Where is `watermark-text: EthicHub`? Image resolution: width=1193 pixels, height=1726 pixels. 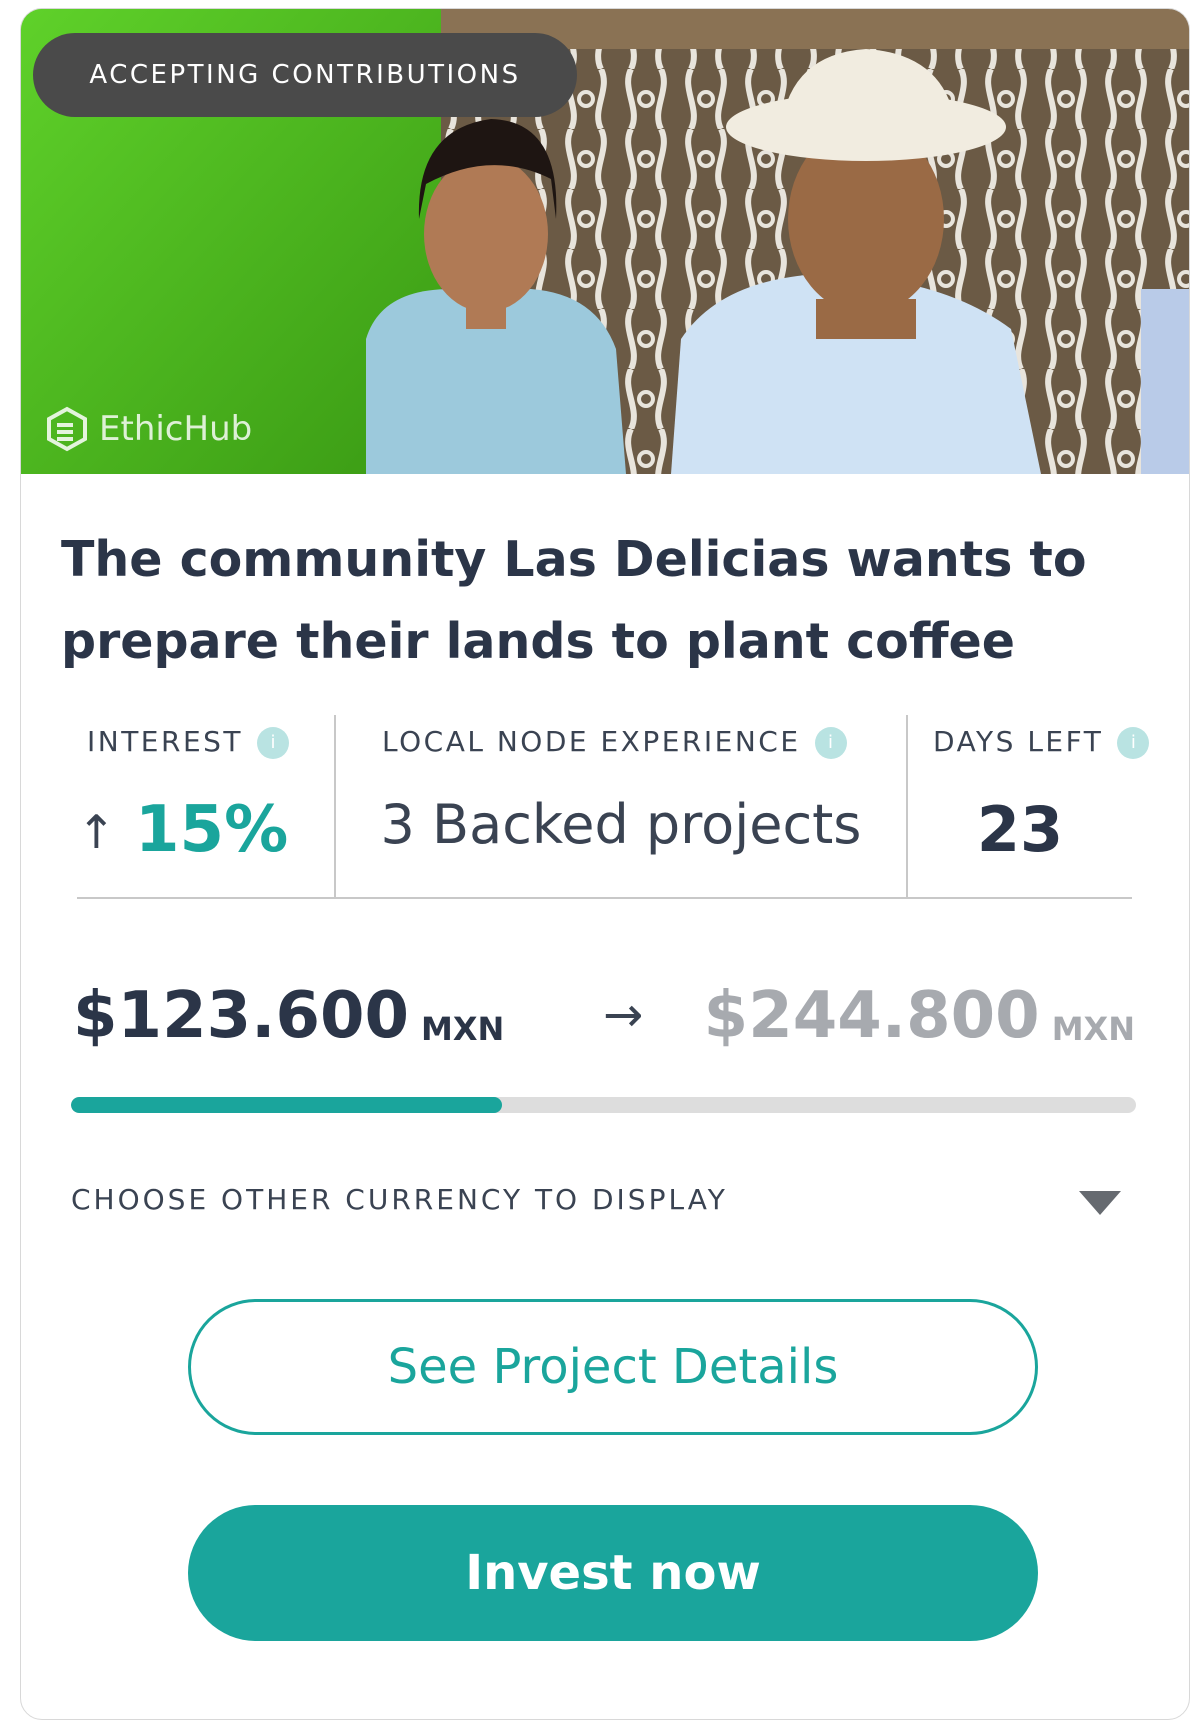 watermark-text: EthicHub is located at coordinates (176, 429).